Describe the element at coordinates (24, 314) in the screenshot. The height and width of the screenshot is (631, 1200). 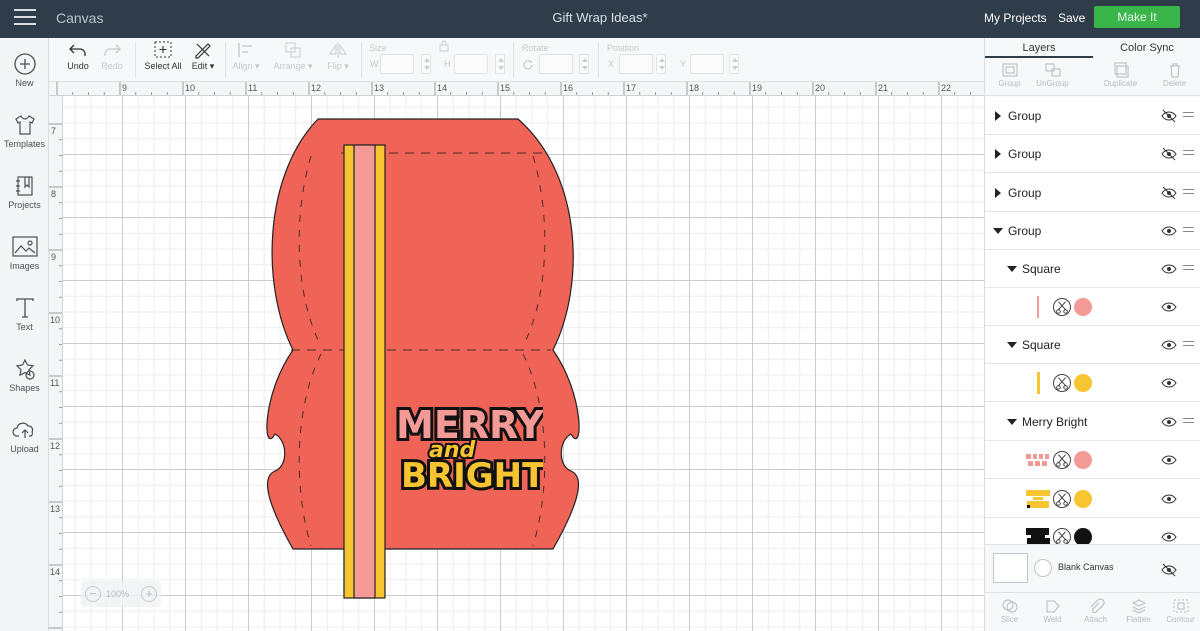
I see `text-button: Text` at that location.